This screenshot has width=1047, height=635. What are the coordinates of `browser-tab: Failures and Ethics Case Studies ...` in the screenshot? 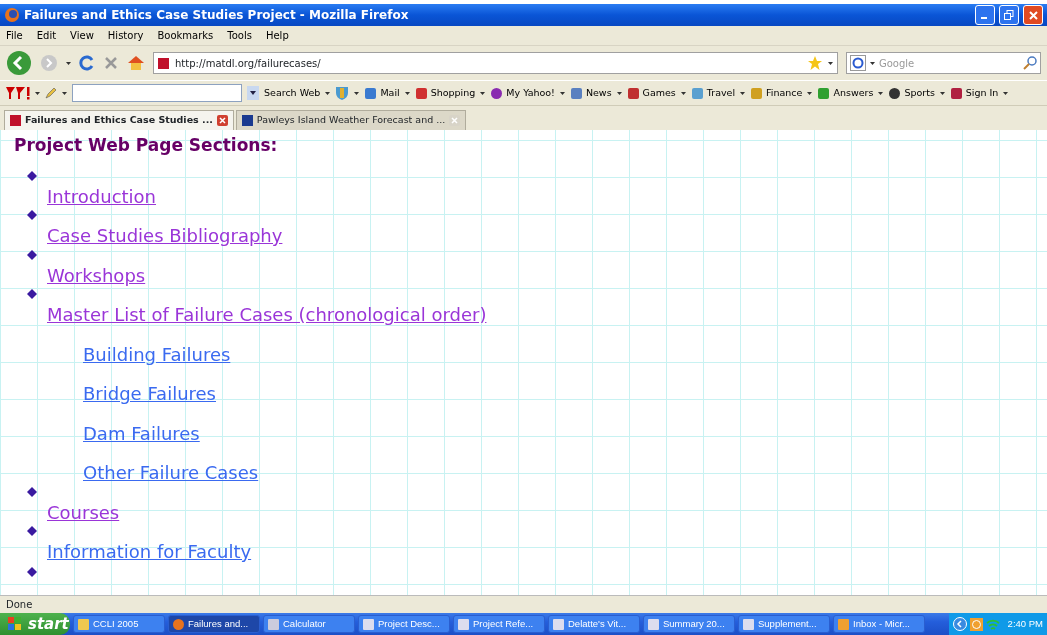 It's located at (119, 120).